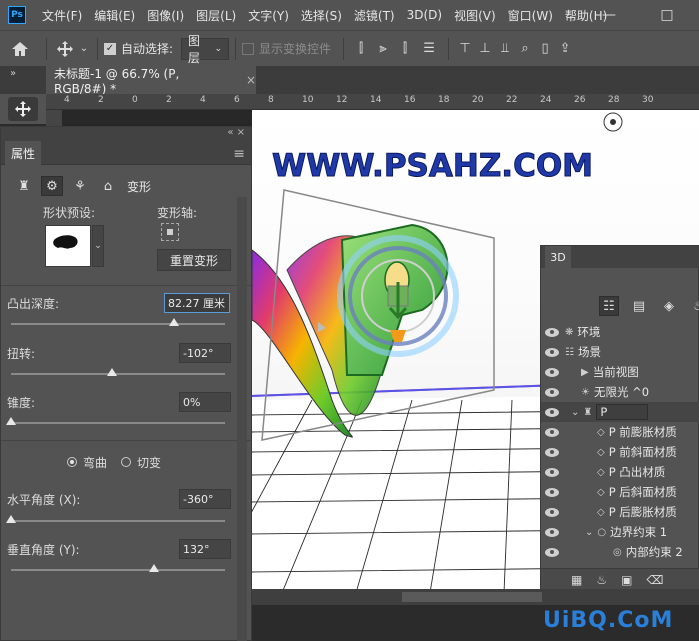  Describe the element at coordinates (620, 452) in the screenshot. I see `tree-row-material: ◇ P 前斜面材质` at that location.